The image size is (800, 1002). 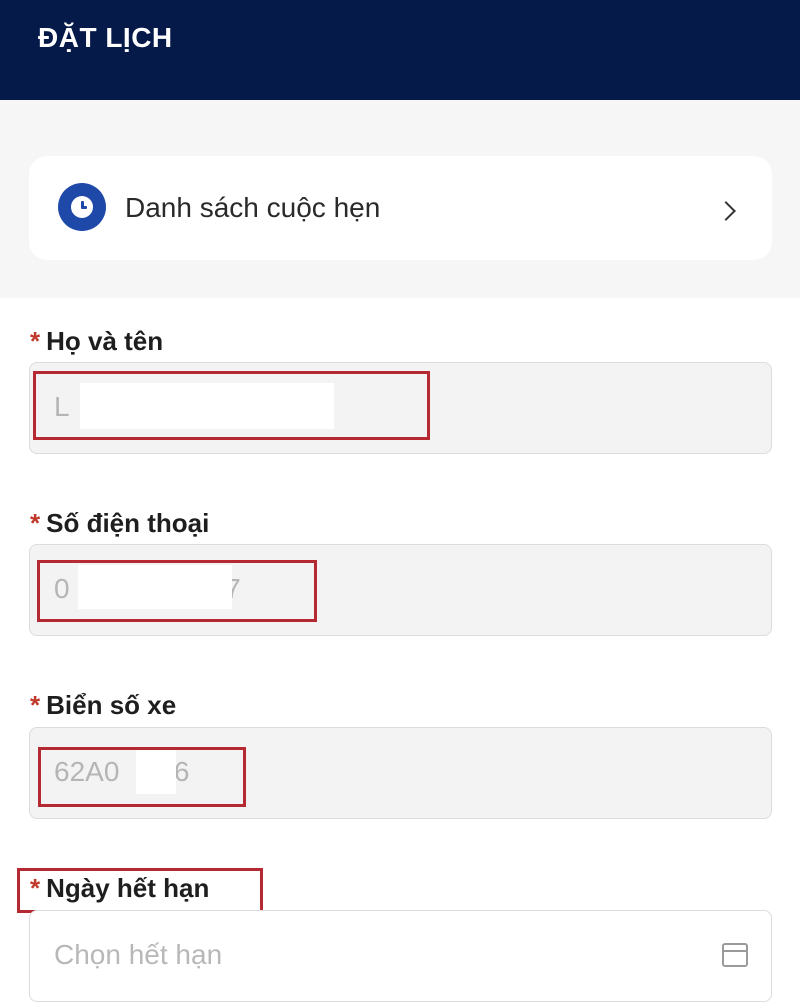 I want to click on plate-label-text: Biển số xe, so click(x=111, y=705).